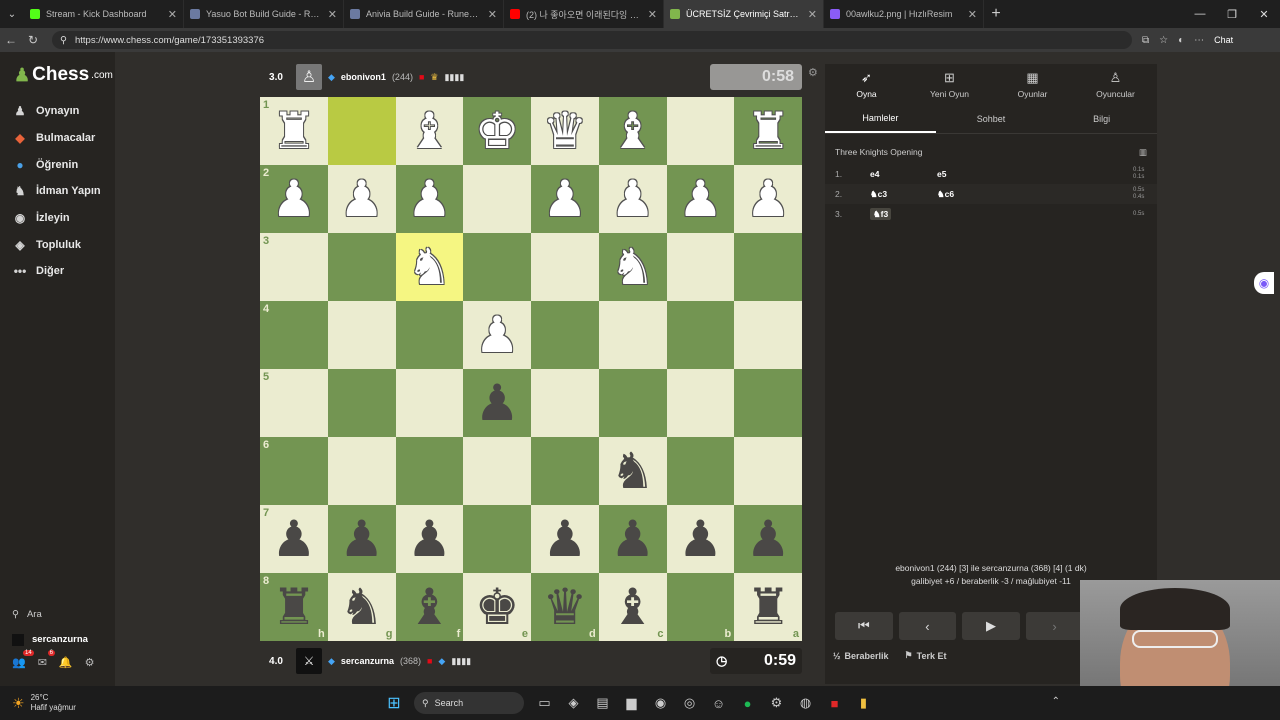 Image resolution: width=1280 pixels, height=720 pixels. Describe the element at coordinates (104, 14) in the screenshot. I see `browser-tab: Stream - Kick Dashboard ✕` at that location.